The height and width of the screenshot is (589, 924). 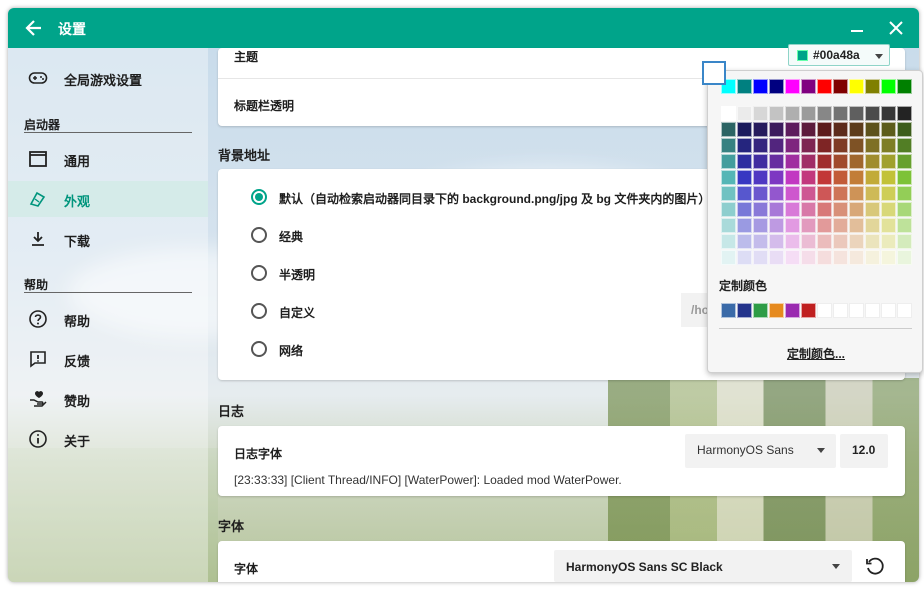 I want to click on bg-radio-default, so click(x=259, y=197).